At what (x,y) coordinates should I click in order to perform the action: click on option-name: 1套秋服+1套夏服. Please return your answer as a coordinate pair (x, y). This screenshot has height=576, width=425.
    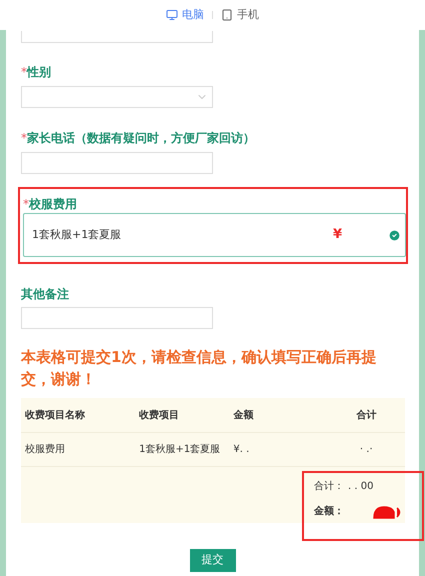
    Looking at the image, I should click on (77, 234).